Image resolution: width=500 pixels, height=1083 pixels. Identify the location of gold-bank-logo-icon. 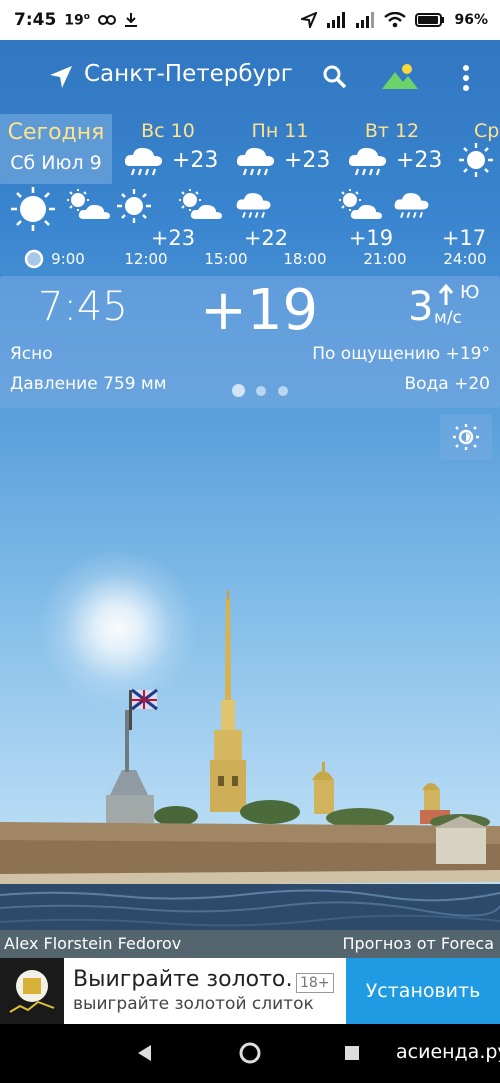
(32, 991).